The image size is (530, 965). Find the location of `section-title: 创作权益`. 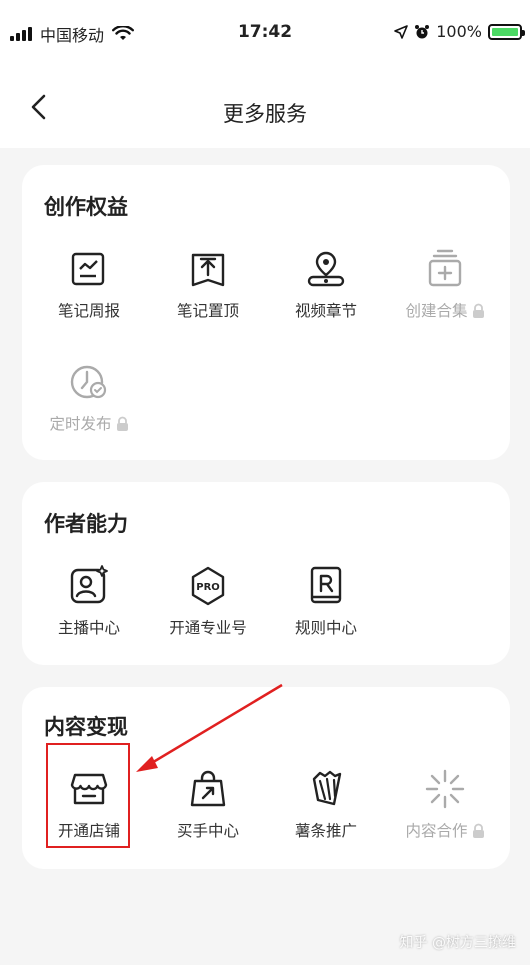

section-title: 创作权益 is located at coordinates (86, 207).